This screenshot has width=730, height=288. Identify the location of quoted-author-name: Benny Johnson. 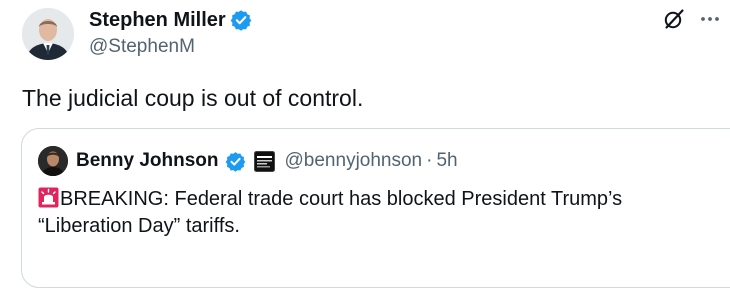
(147, 161).